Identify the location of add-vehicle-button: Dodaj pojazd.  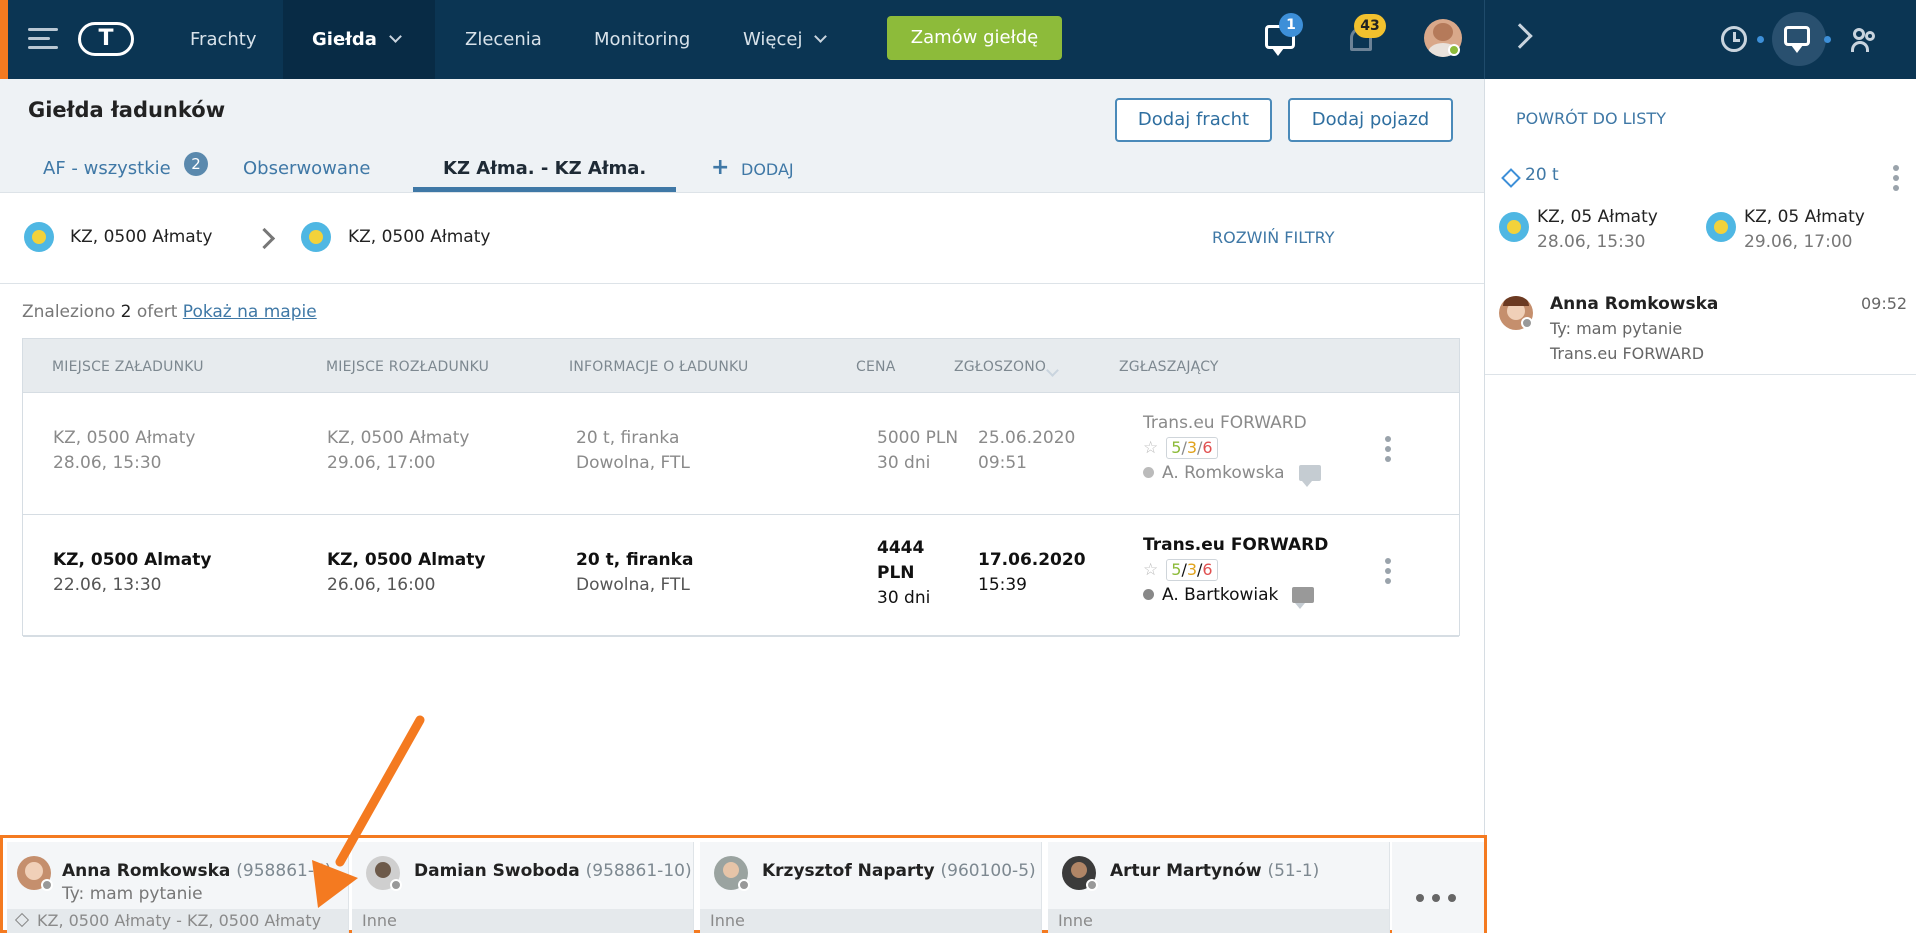
(1370, 120).